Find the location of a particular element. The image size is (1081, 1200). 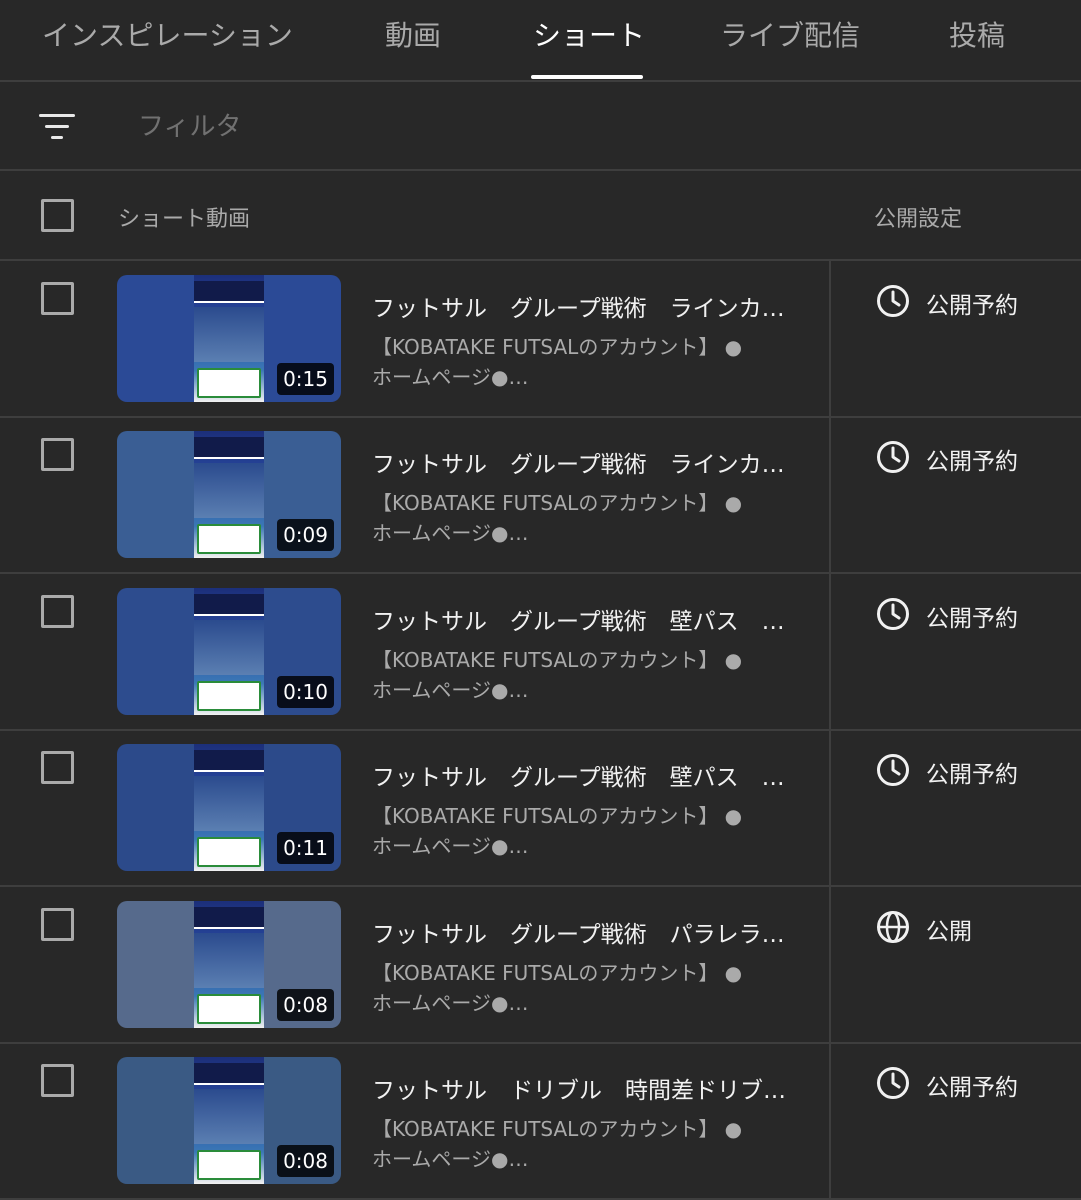

tab-bar: インスピレーション 動画 ショート ライブ配信 投稿 is located at coordinates (540, 41).